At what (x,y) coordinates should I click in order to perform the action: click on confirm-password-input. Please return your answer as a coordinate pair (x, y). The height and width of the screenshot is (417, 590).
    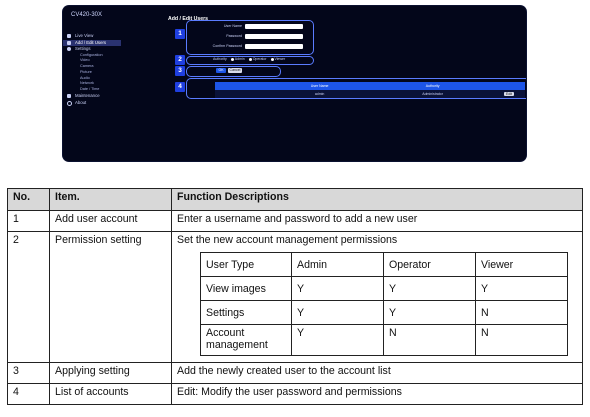
    Looking at the image, I should click on (274, 46).